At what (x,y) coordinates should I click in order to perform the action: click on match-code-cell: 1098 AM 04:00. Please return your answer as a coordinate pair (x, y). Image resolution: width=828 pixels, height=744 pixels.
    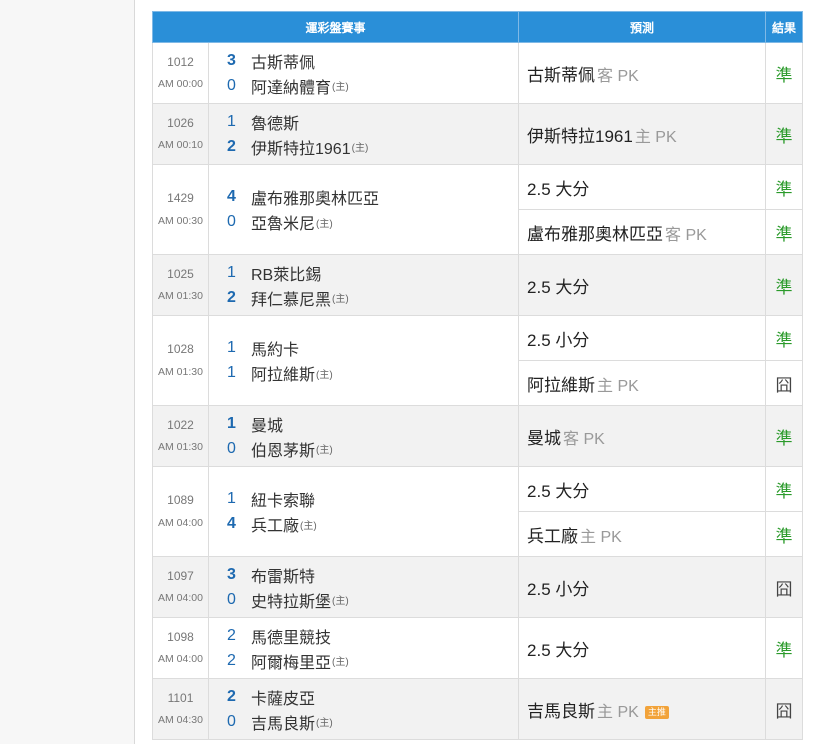
    Looking at the image, I should click on (180, 648).